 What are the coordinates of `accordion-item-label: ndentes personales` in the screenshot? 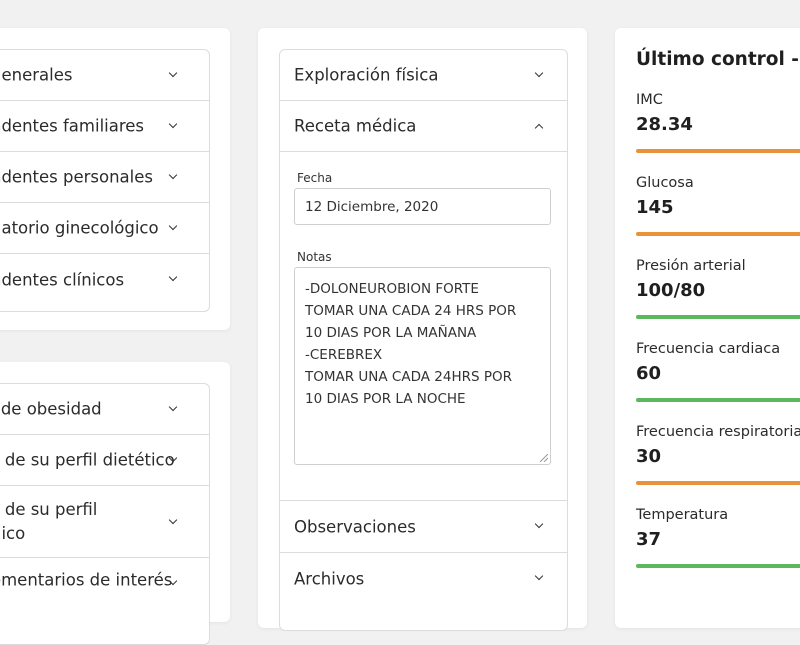 It's located at (77, 177).